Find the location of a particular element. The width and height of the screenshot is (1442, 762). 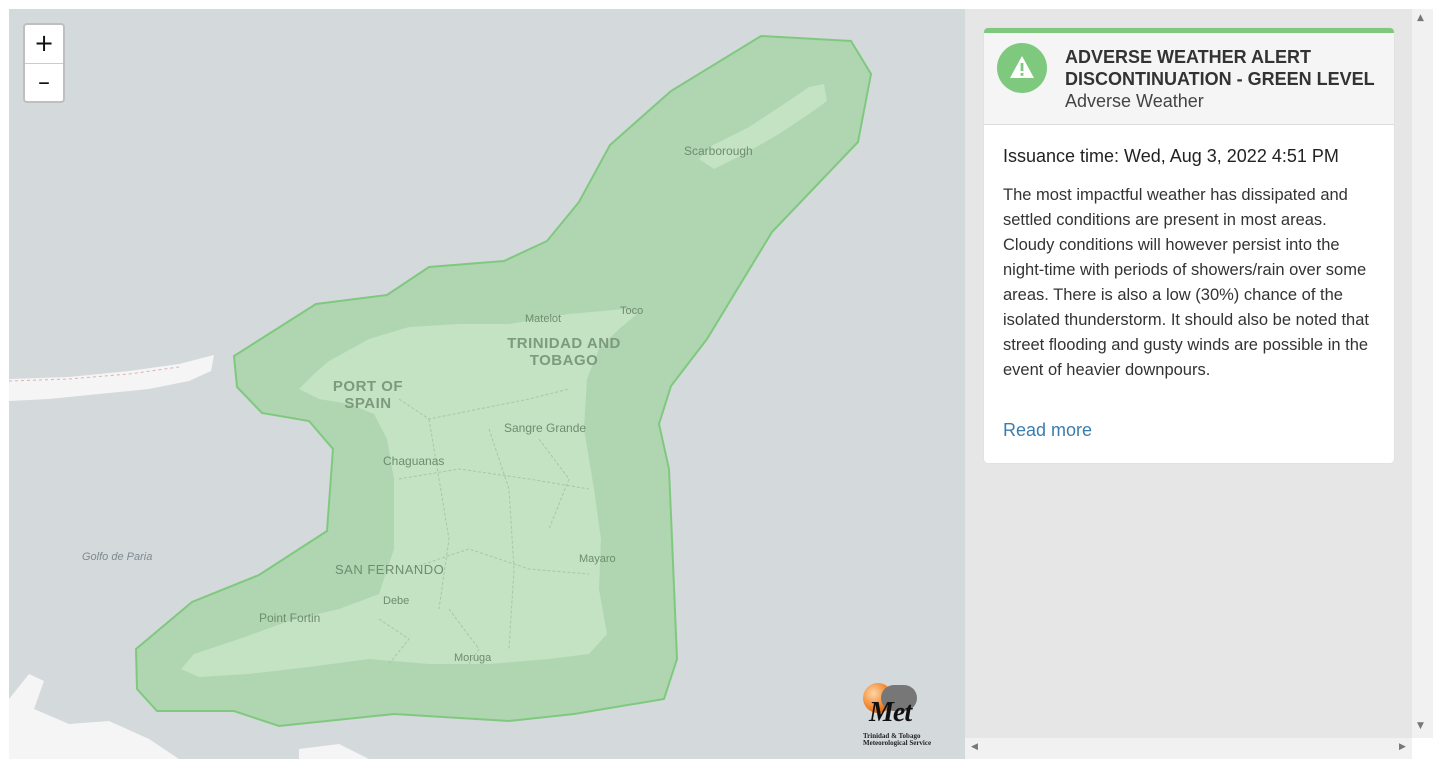

alert-category: Adverse Weather is located at coordinates (1134, 101).